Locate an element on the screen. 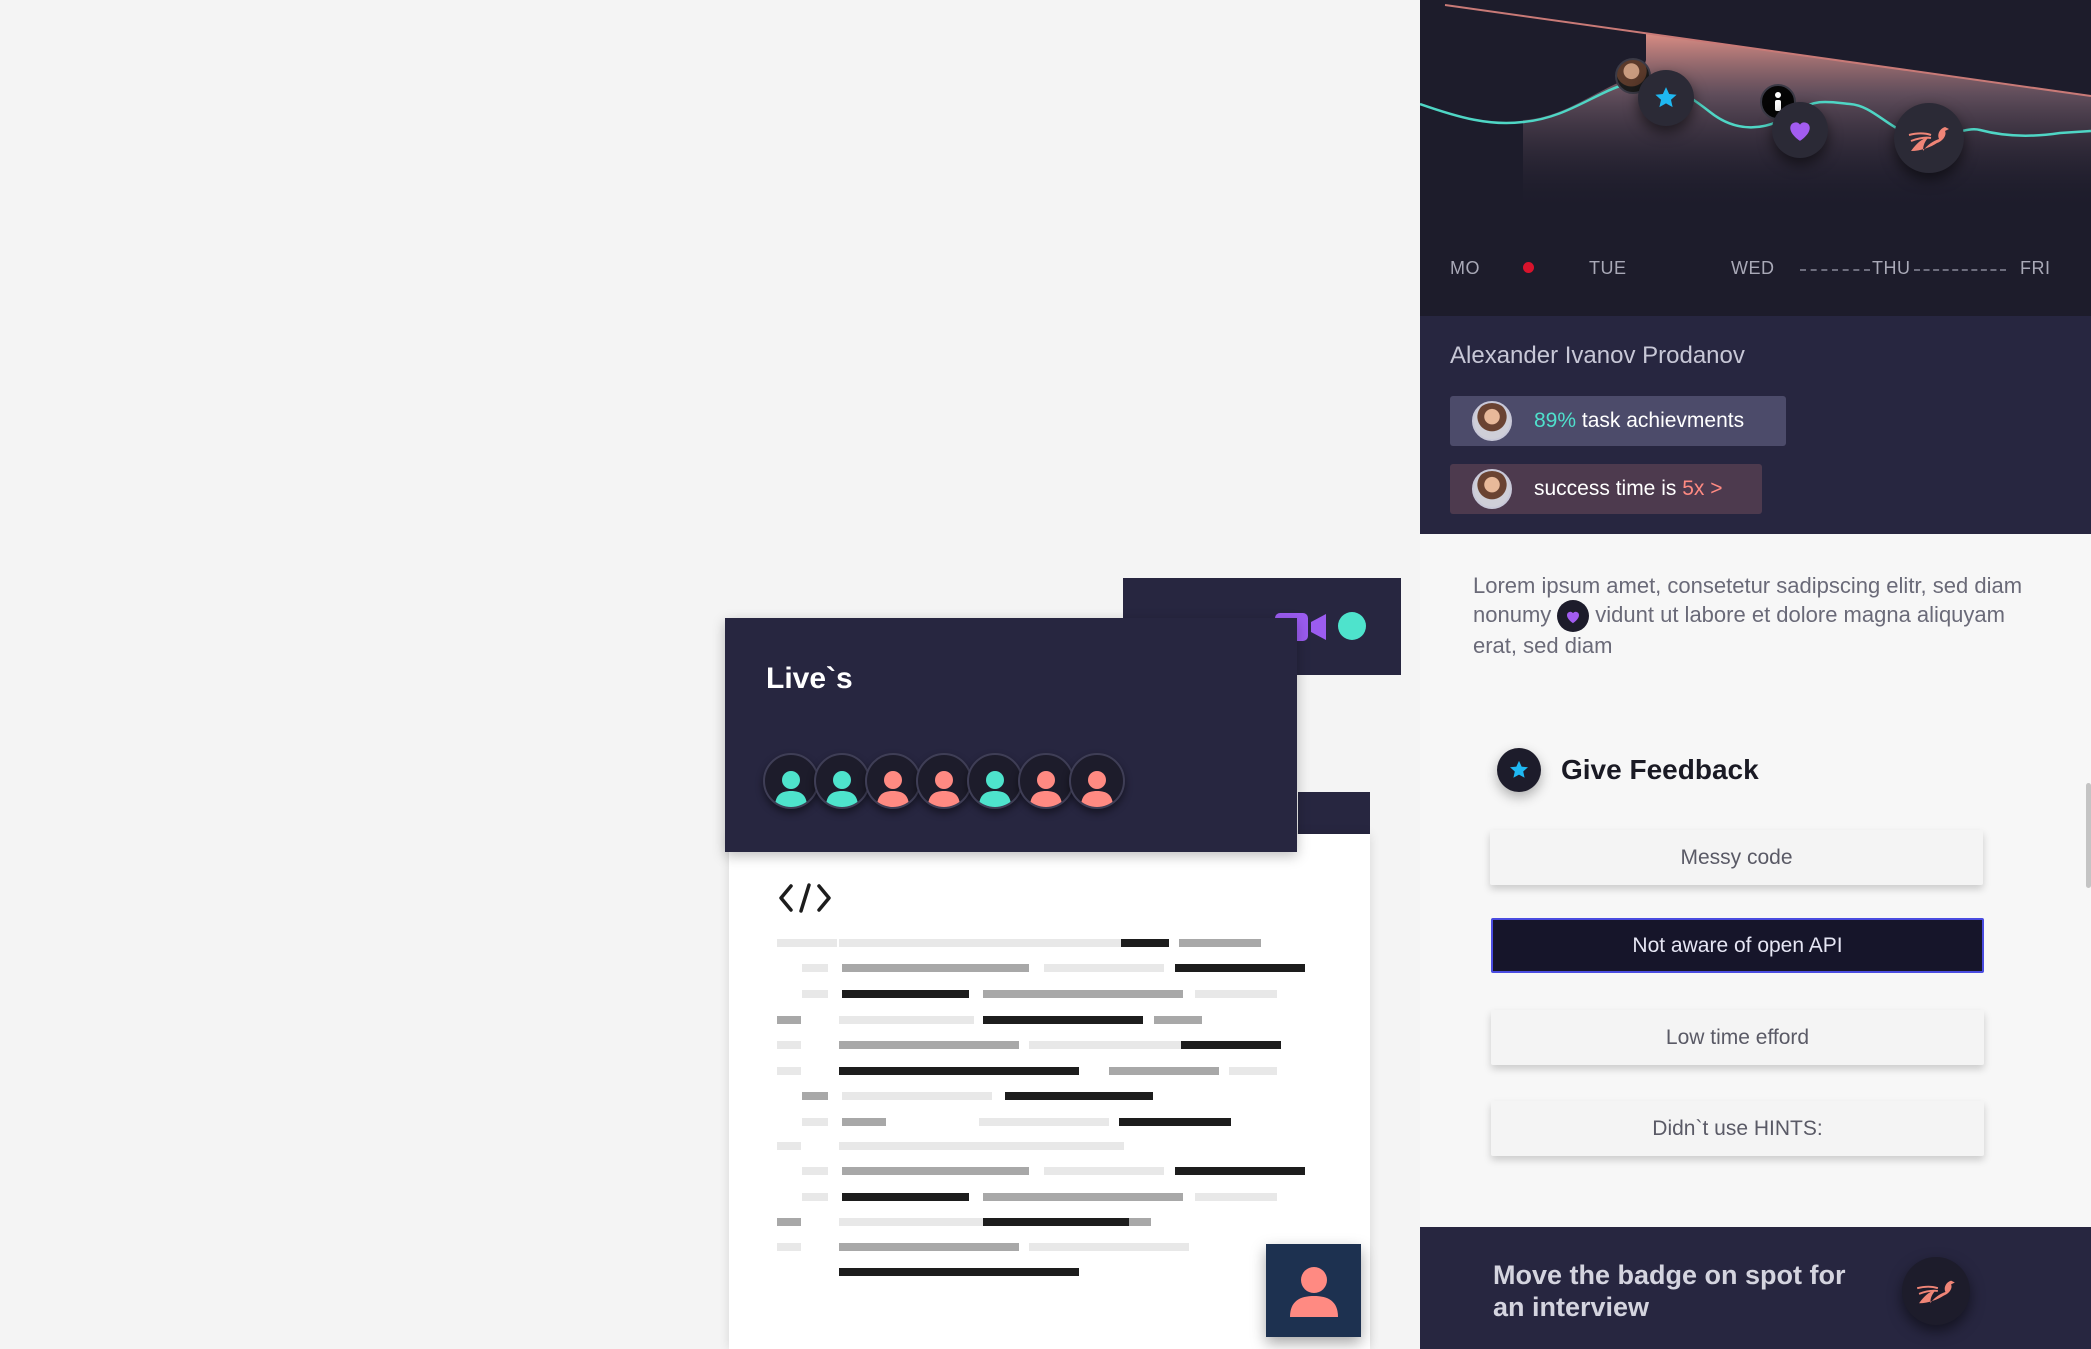  phoenix-badge is located at coordinates (1936, 1291).